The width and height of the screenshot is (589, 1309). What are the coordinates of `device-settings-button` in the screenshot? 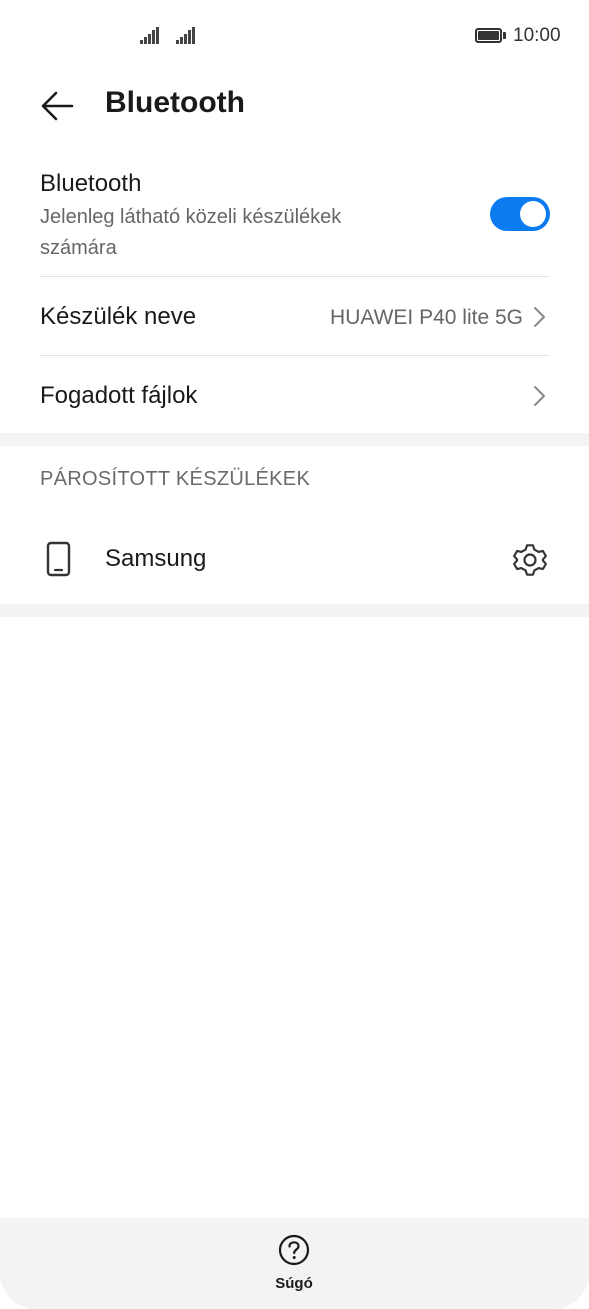 It's located at (530, 560).